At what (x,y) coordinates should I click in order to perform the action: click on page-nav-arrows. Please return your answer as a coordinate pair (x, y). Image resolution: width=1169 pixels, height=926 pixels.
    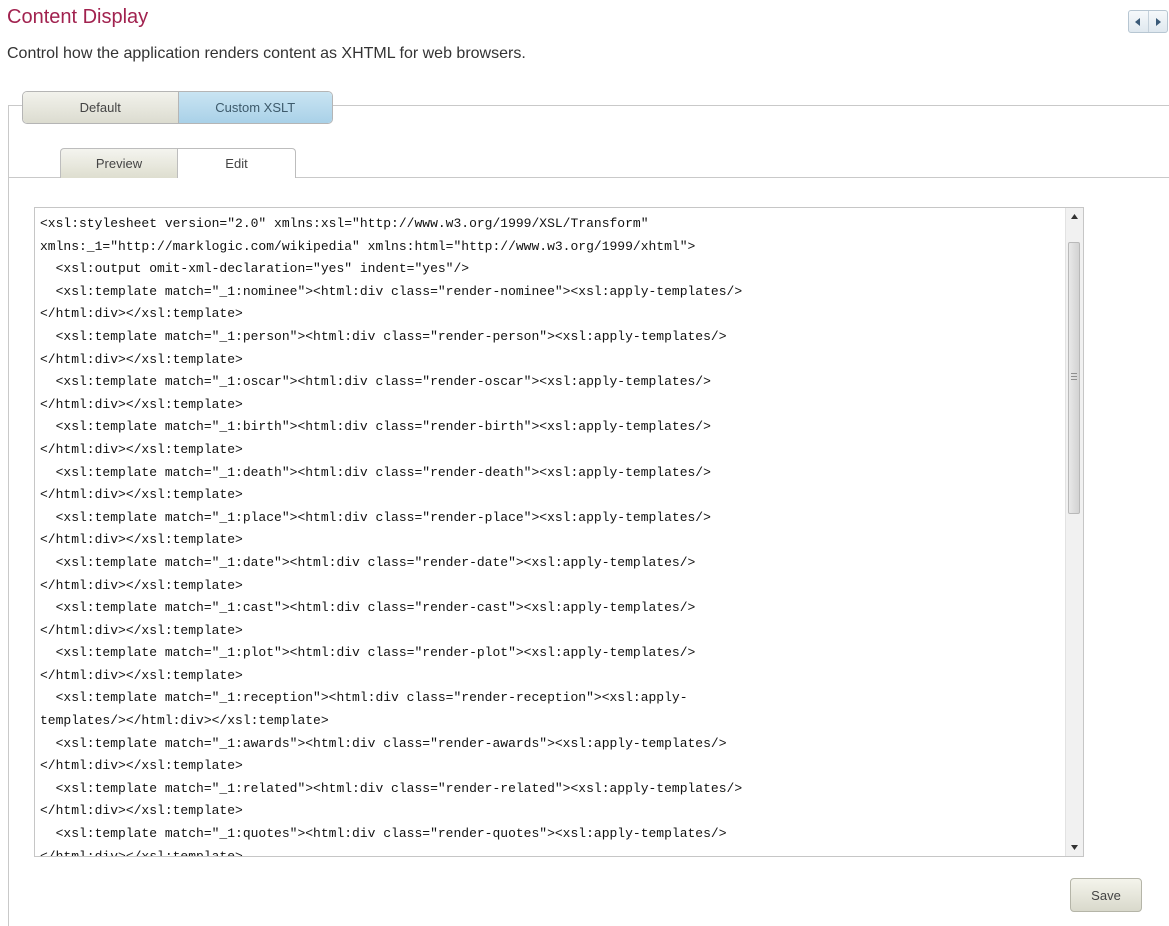
    Looking at the image, I should click on (1148, 21).